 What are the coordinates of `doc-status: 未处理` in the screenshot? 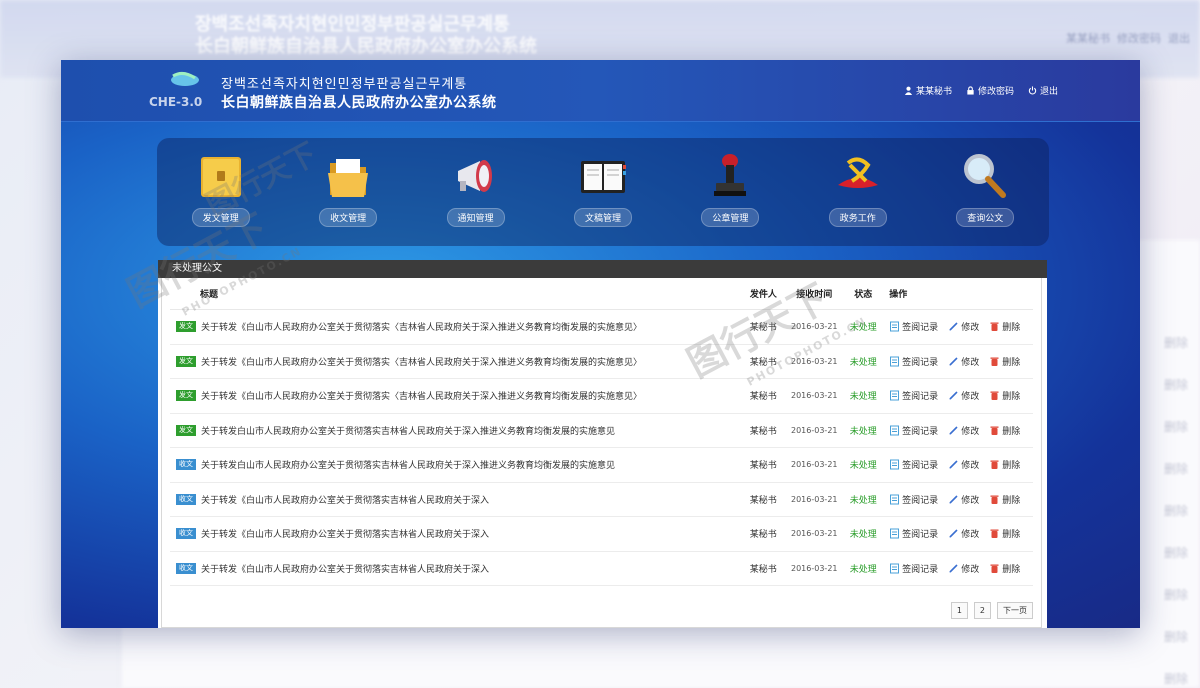 It's located at (863, 431).